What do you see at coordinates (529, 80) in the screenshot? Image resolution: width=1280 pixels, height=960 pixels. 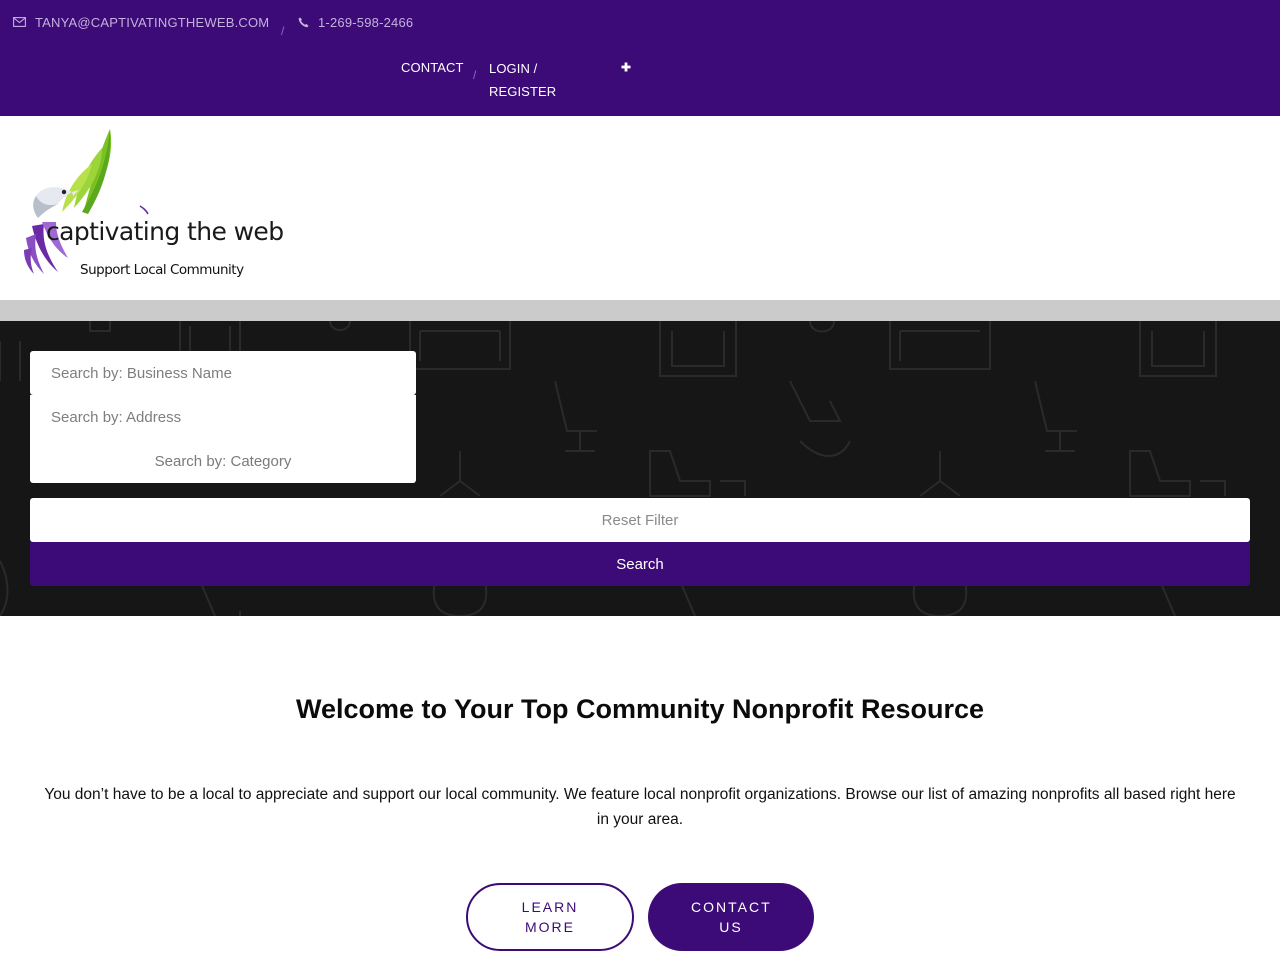 I see `nav-login-register: LOGIN / REGISTER` at bounding box center [529, 80].